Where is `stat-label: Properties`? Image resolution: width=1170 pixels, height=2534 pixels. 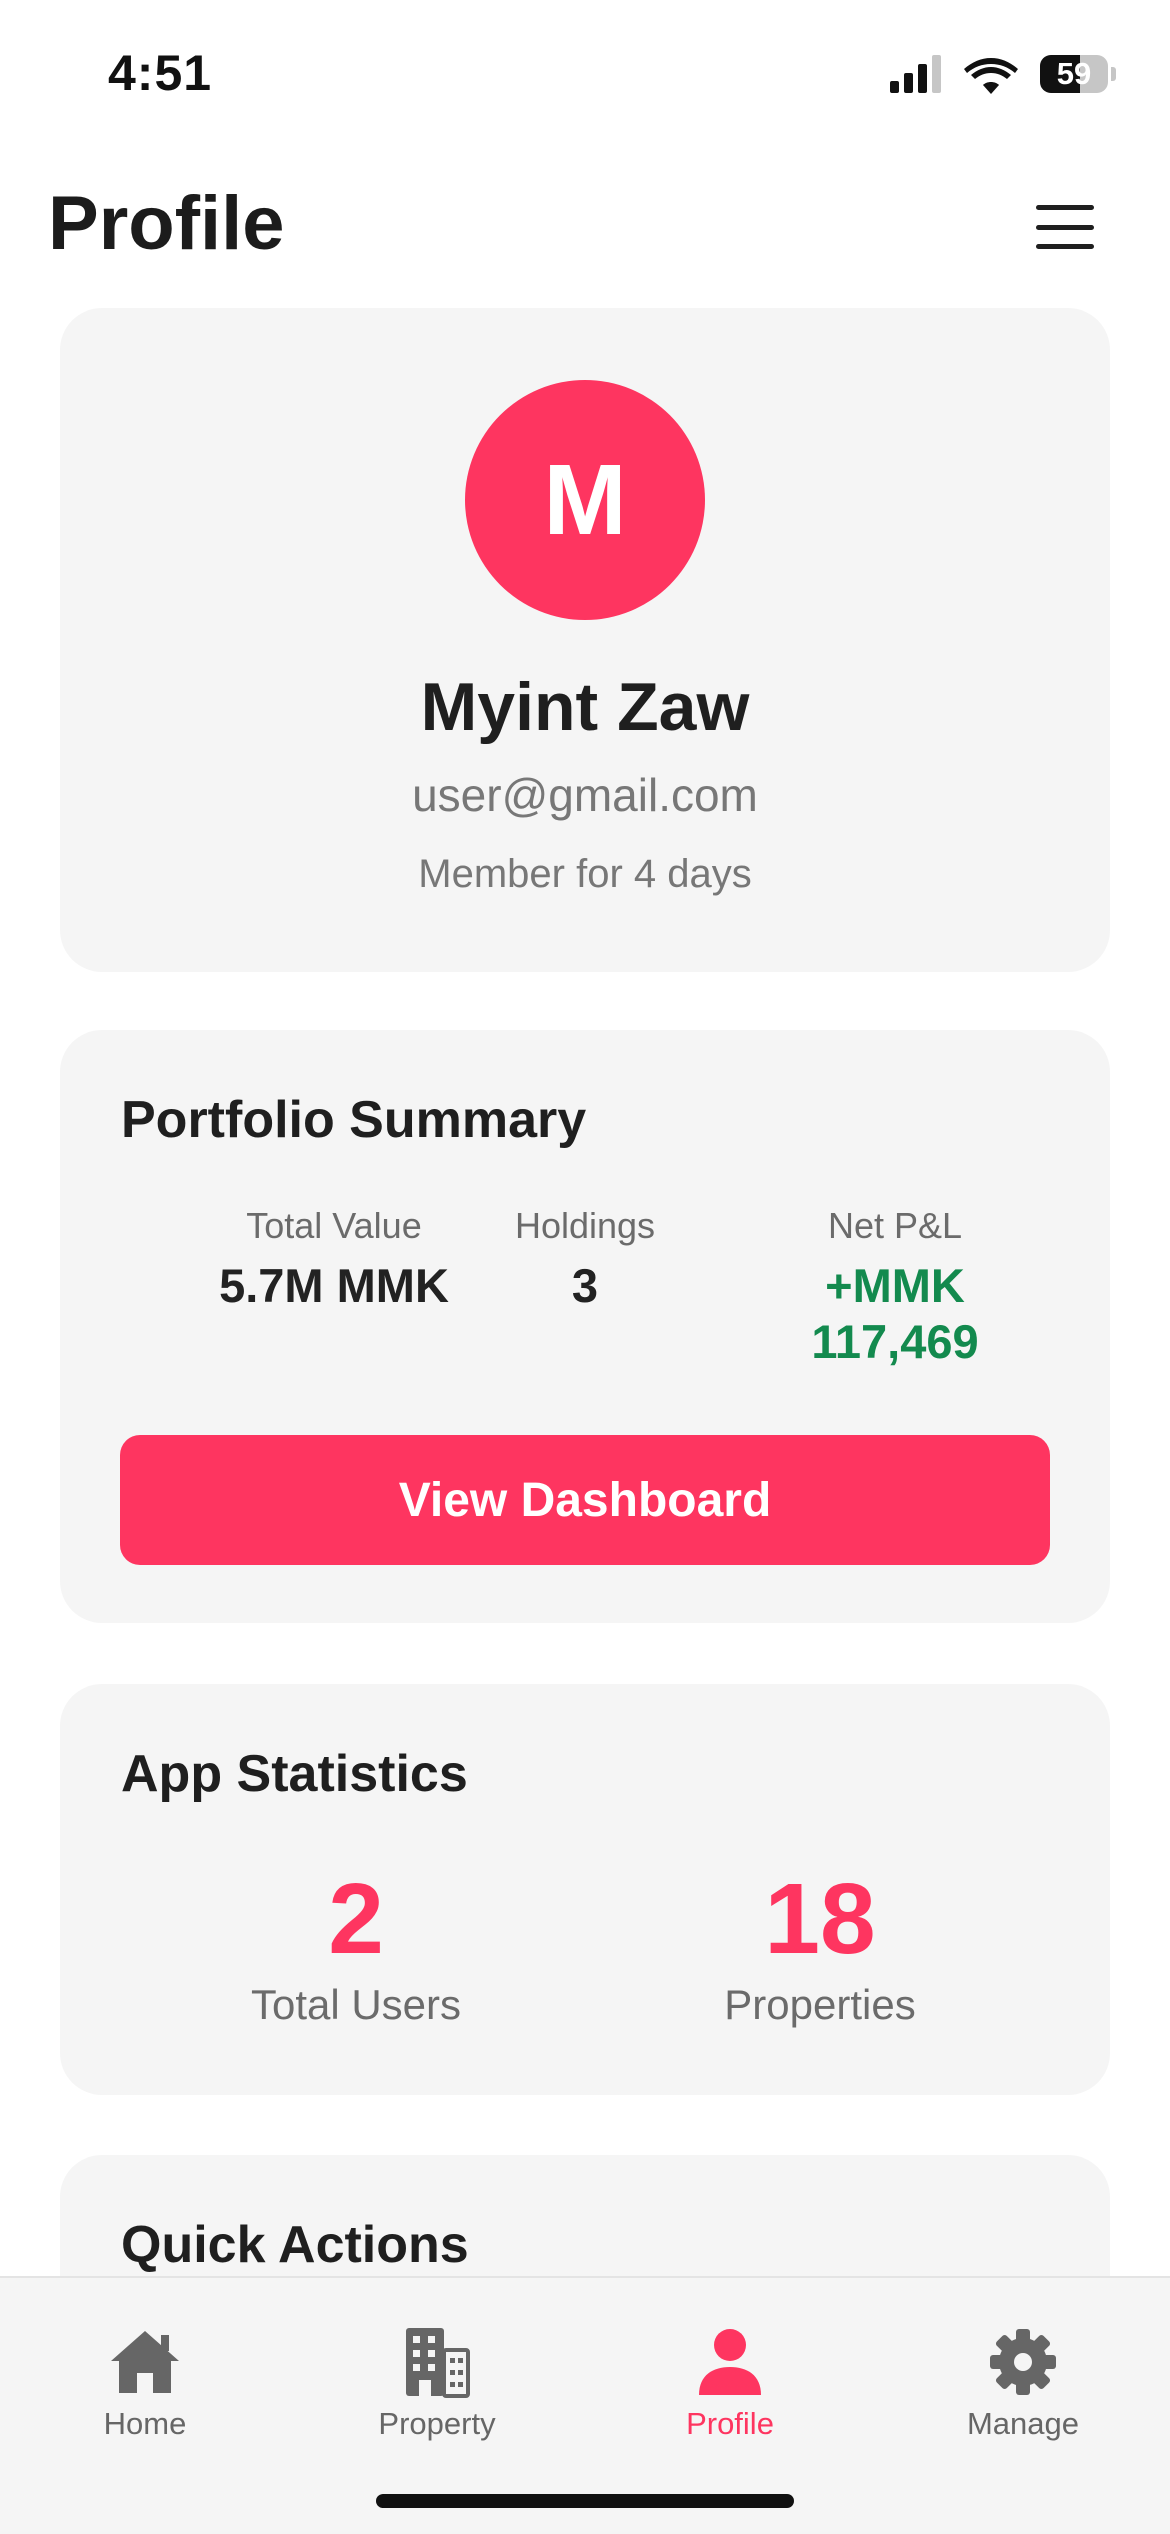 stat-label: Properties is located at coordinates (820, 2004).